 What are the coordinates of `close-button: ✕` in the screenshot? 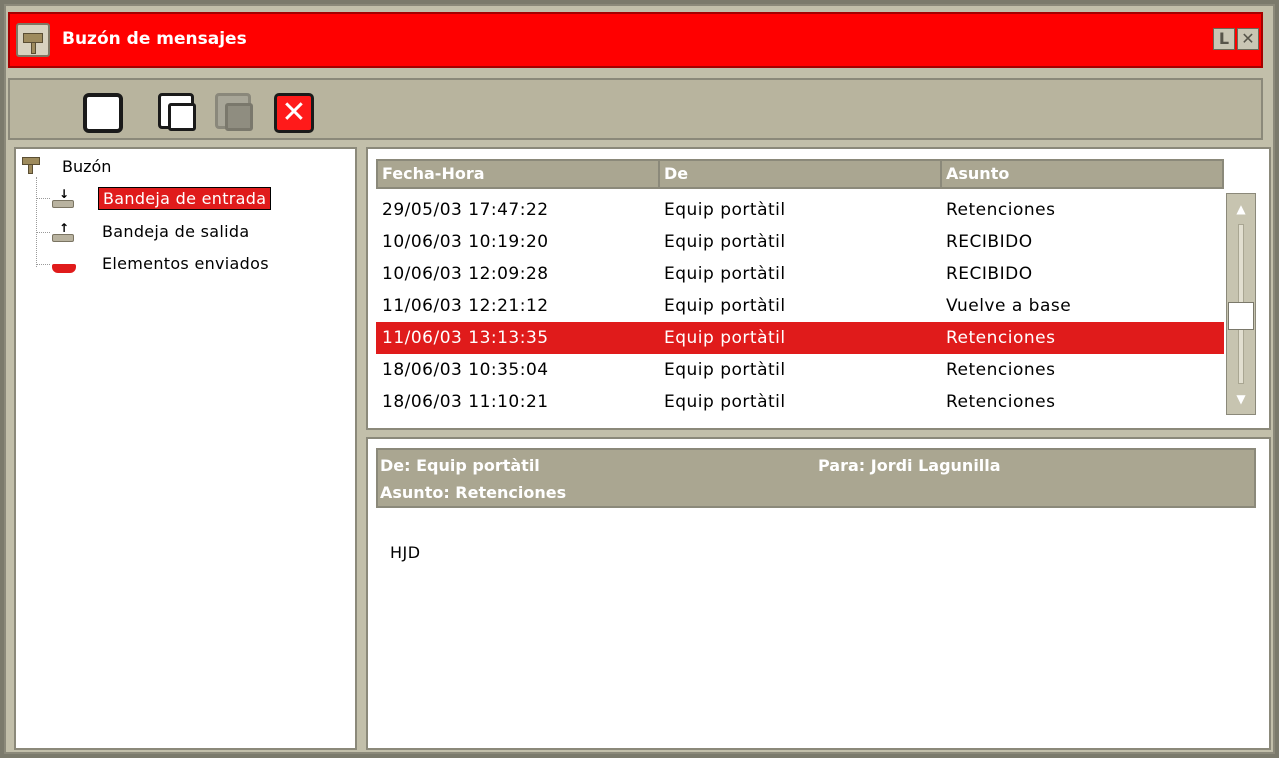 It's located at (1248, 39).